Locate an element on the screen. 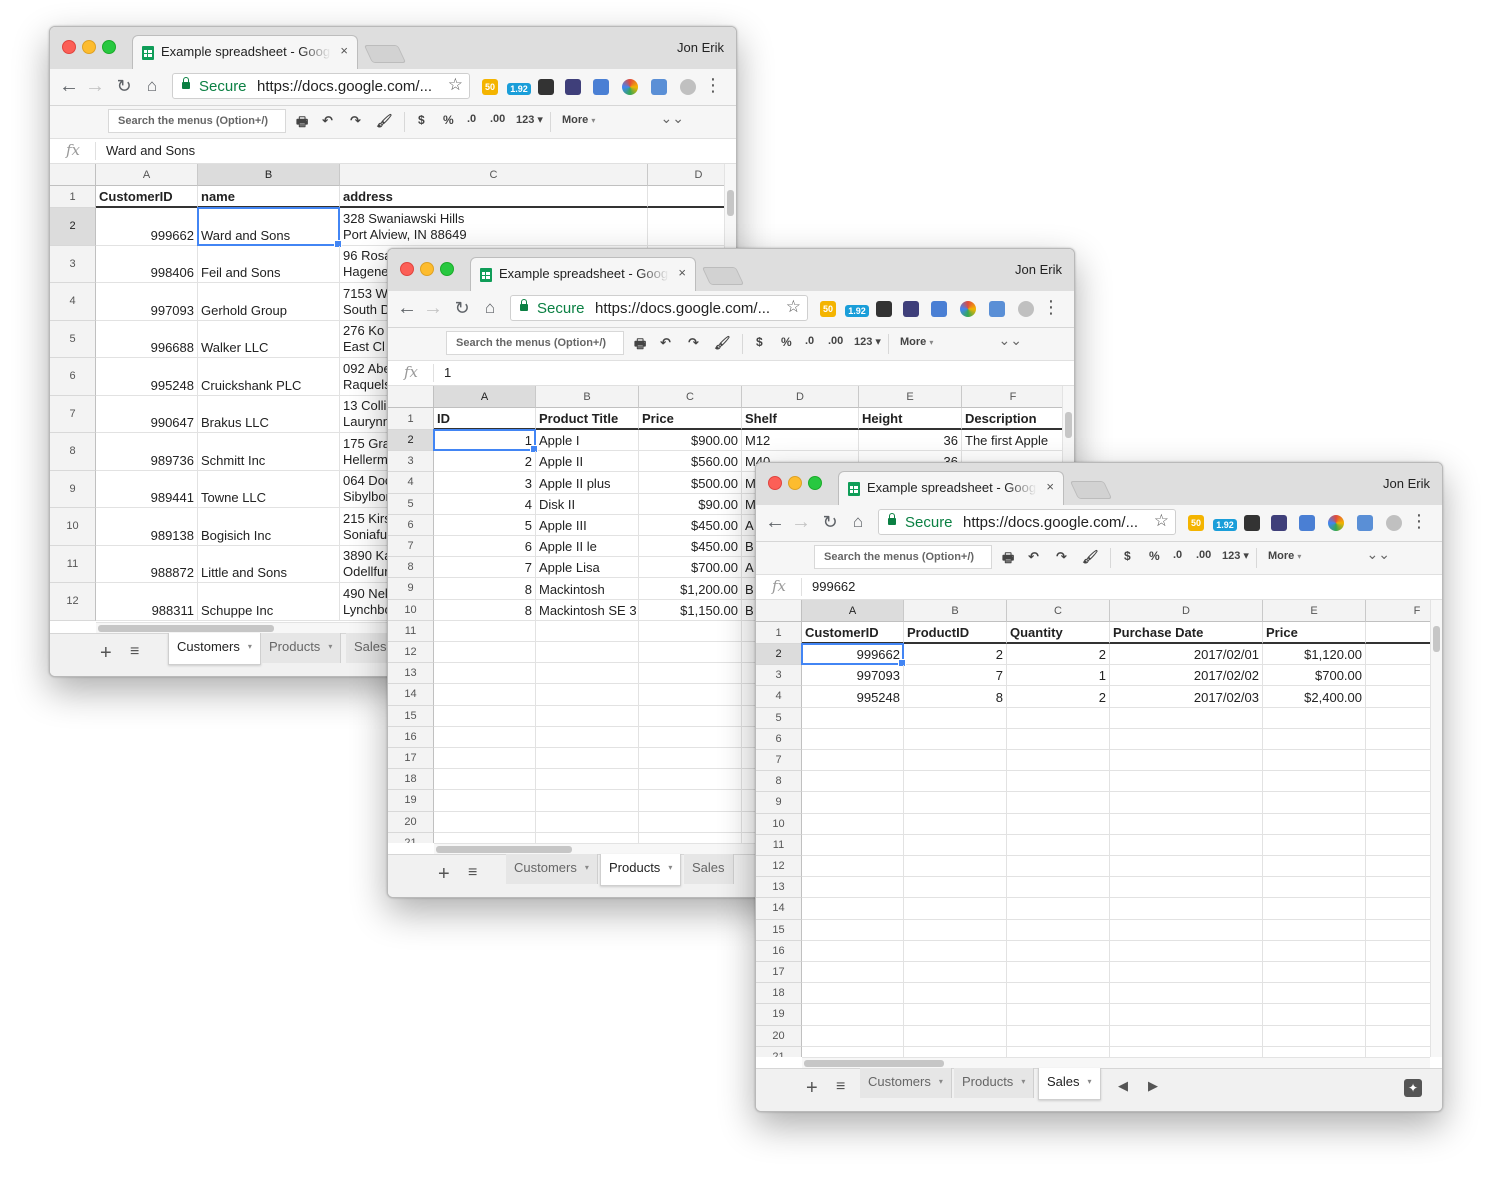 The height and width of the screenshot is (1187, 1490). formula-value: 1 is located at coordinates (447, 372).